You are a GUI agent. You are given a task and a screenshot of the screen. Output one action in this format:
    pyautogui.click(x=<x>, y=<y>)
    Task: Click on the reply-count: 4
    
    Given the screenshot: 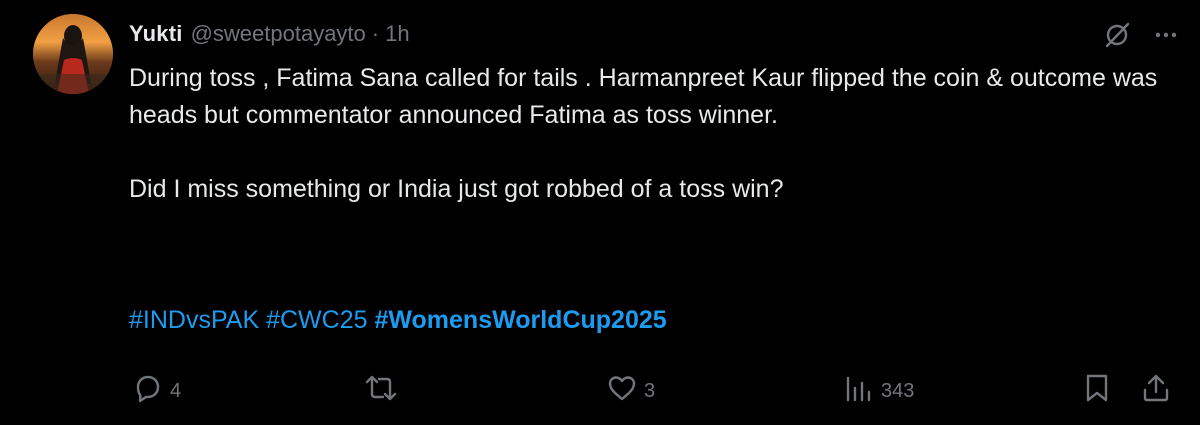 What is the action you would take?
    pyautogui.click(x=176, y=390)
    